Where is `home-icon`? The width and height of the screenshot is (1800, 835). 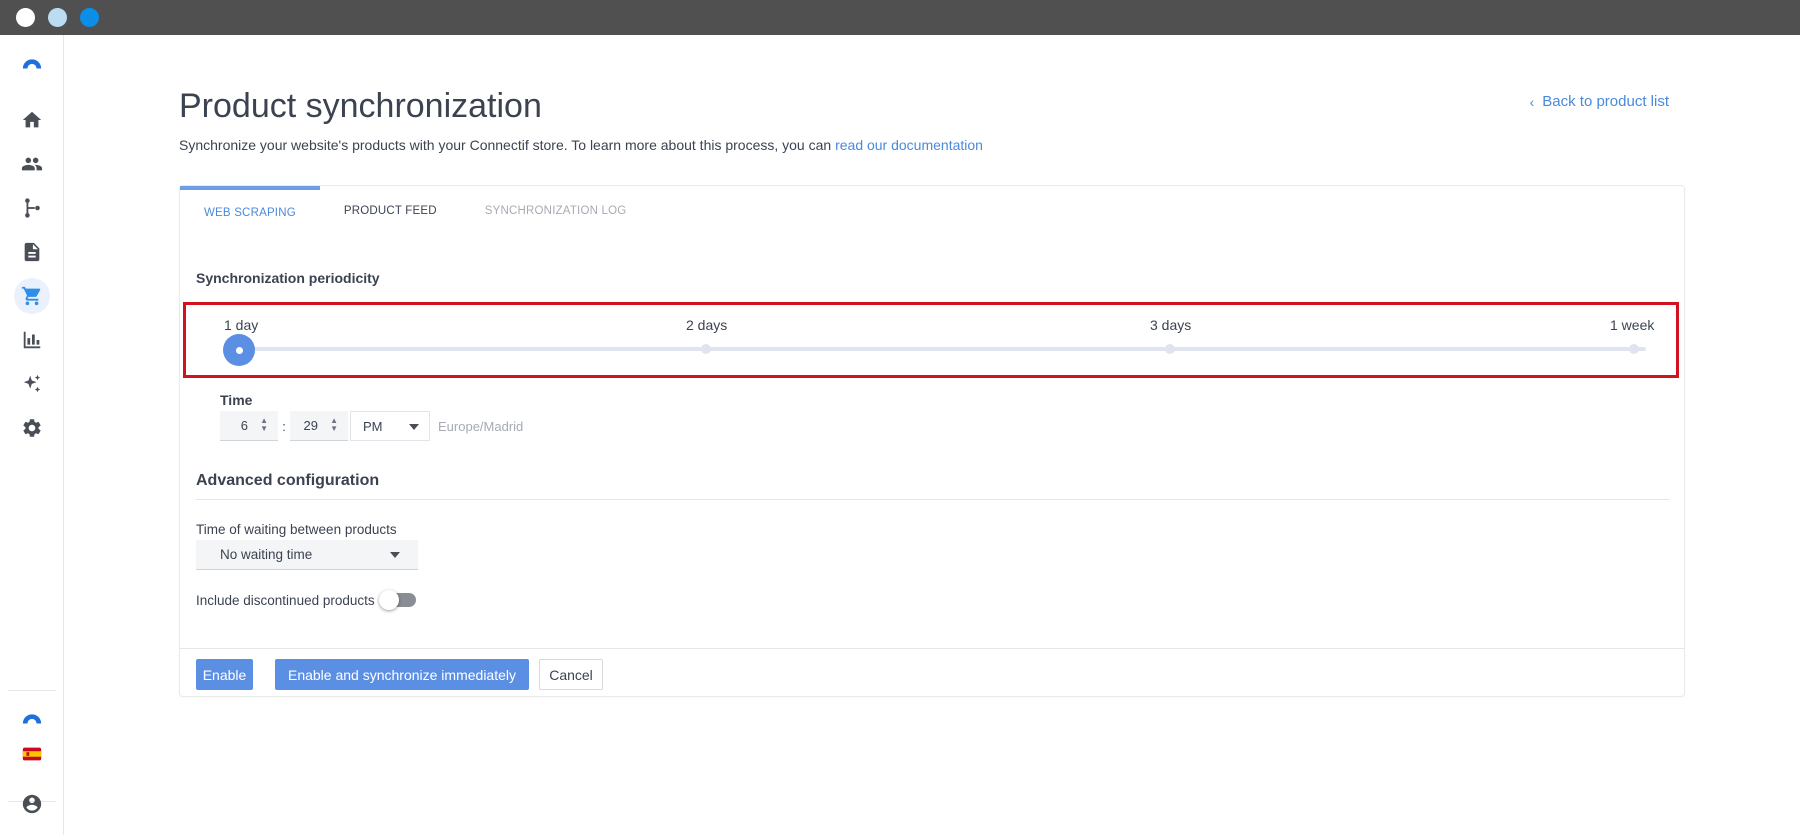 home-icon is located at coordinates (32, 120).